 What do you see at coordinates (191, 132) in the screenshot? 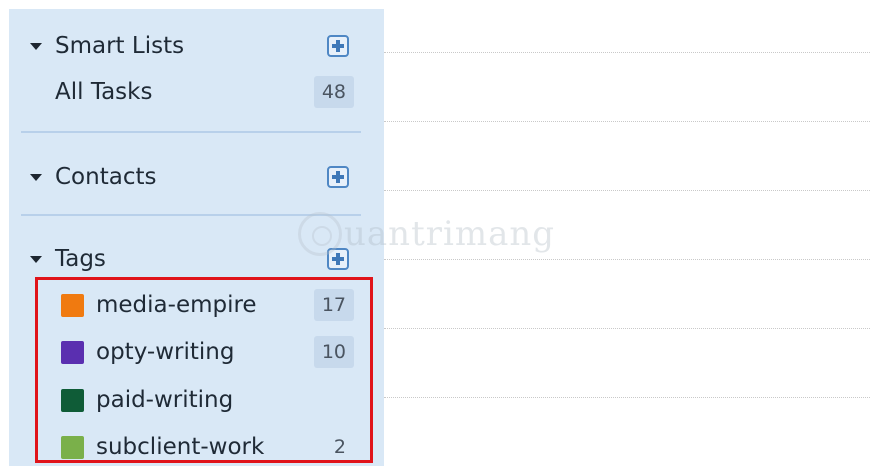
I see `section-divider` at bounding box center [191, 132].